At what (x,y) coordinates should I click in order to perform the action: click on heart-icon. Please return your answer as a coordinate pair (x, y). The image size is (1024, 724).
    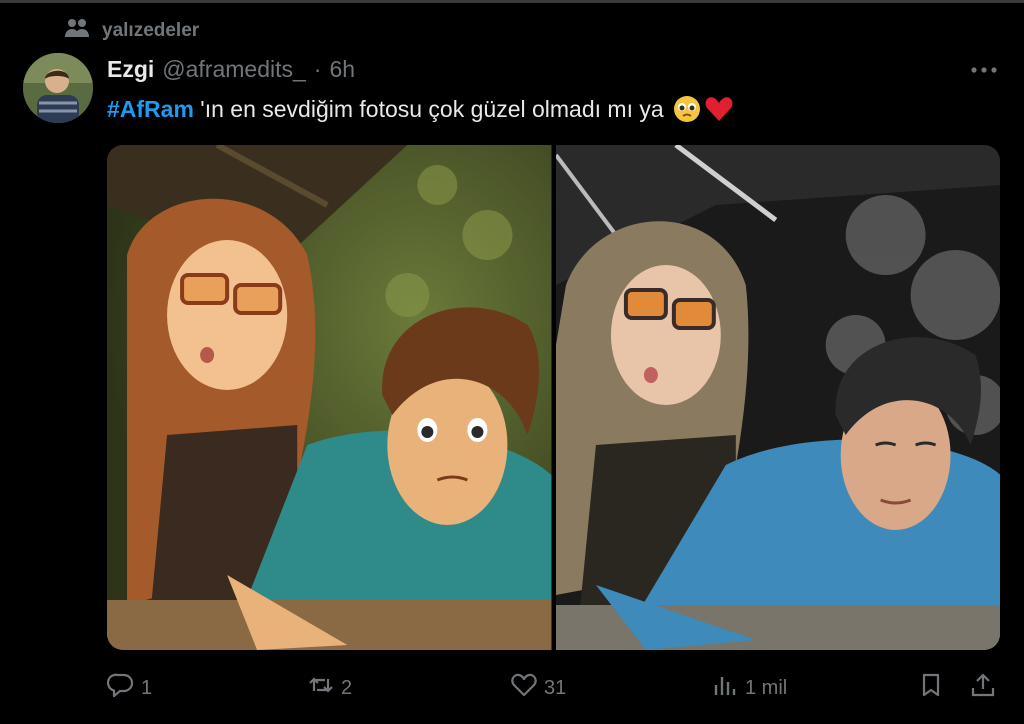
    Looking at the image, I should click on (524, 688).